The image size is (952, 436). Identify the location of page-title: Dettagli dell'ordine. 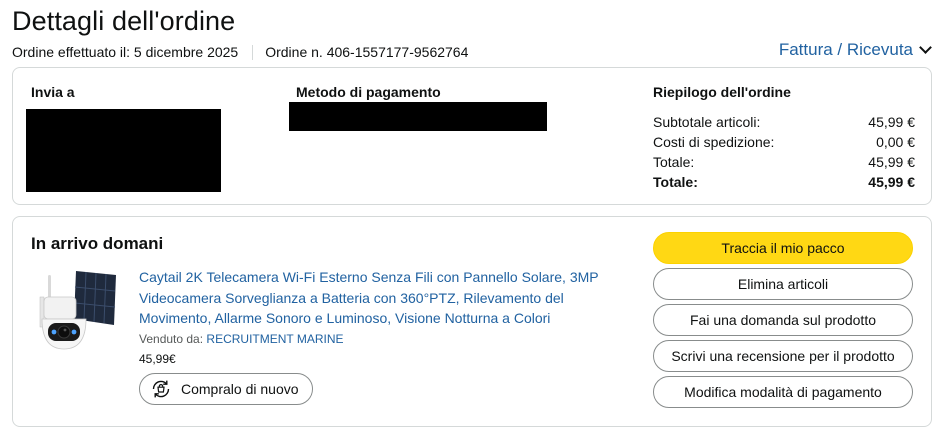
(124, 21).